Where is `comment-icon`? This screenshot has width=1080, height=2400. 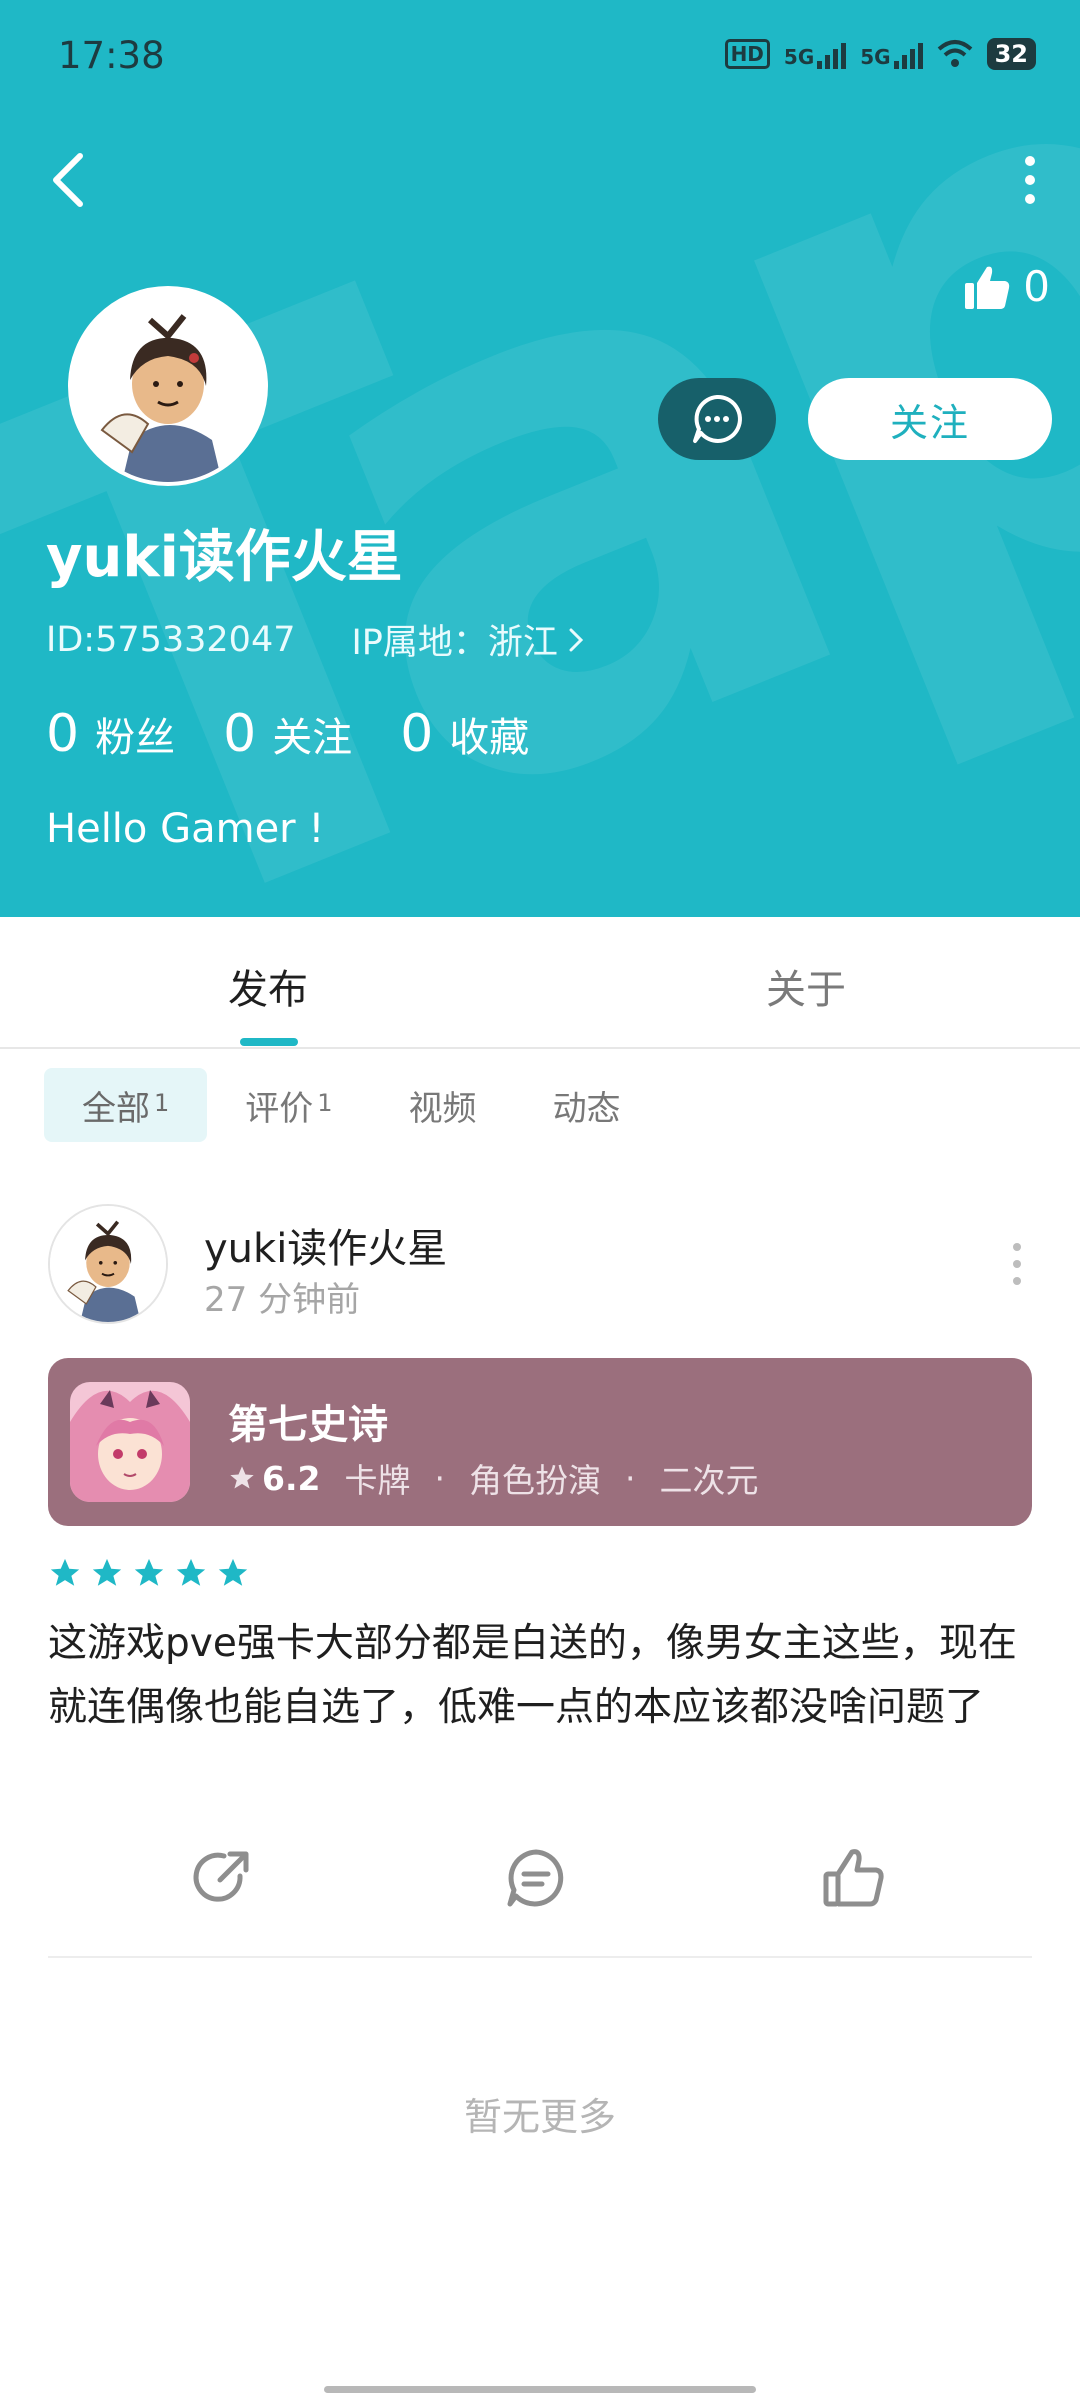 comment-icon is located at coordinates (536, 1878).